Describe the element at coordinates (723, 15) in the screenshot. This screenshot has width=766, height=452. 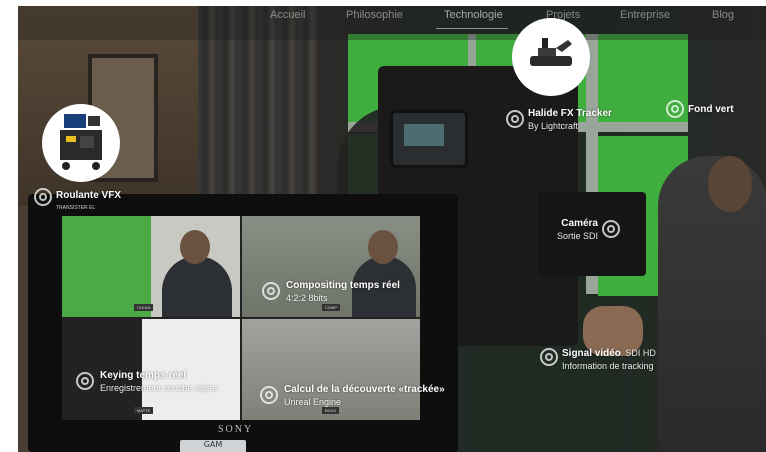
I see `nav-blog: Blog` at that location.